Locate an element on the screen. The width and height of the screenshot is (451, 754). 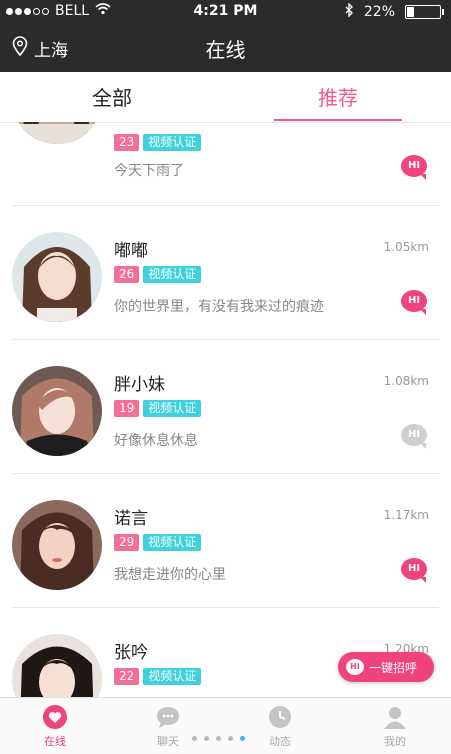
distance-label: 1.17km is located at coordinates (406, 515).